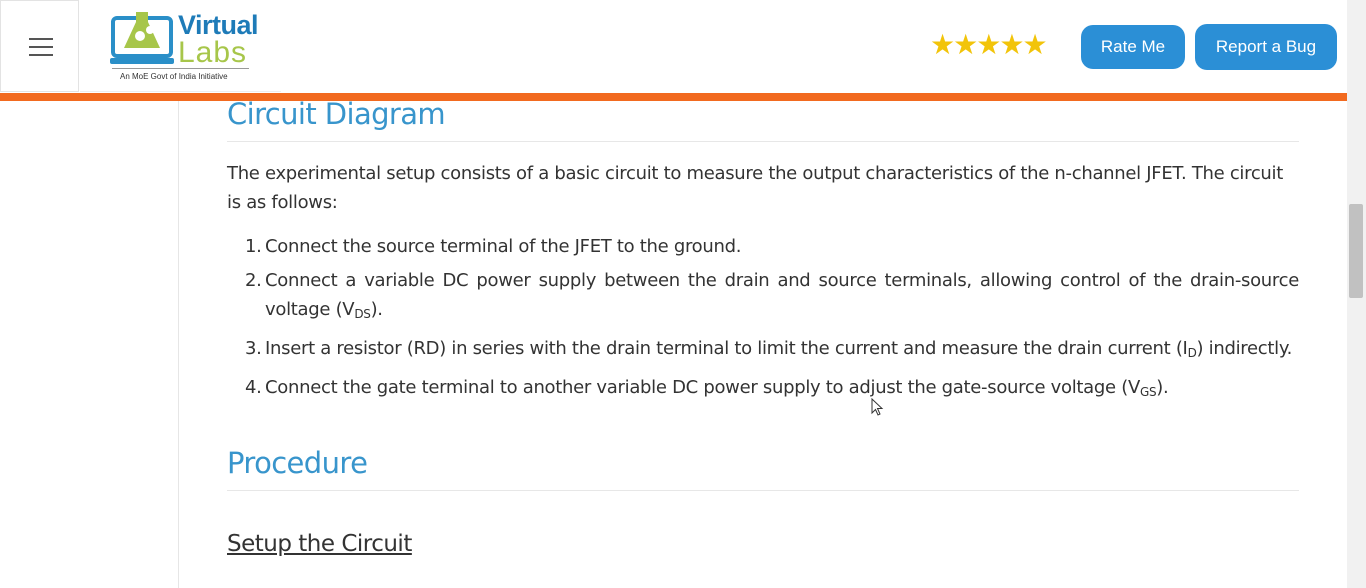  I want to click on list-text: ) indirectly., so click(1244, 348).